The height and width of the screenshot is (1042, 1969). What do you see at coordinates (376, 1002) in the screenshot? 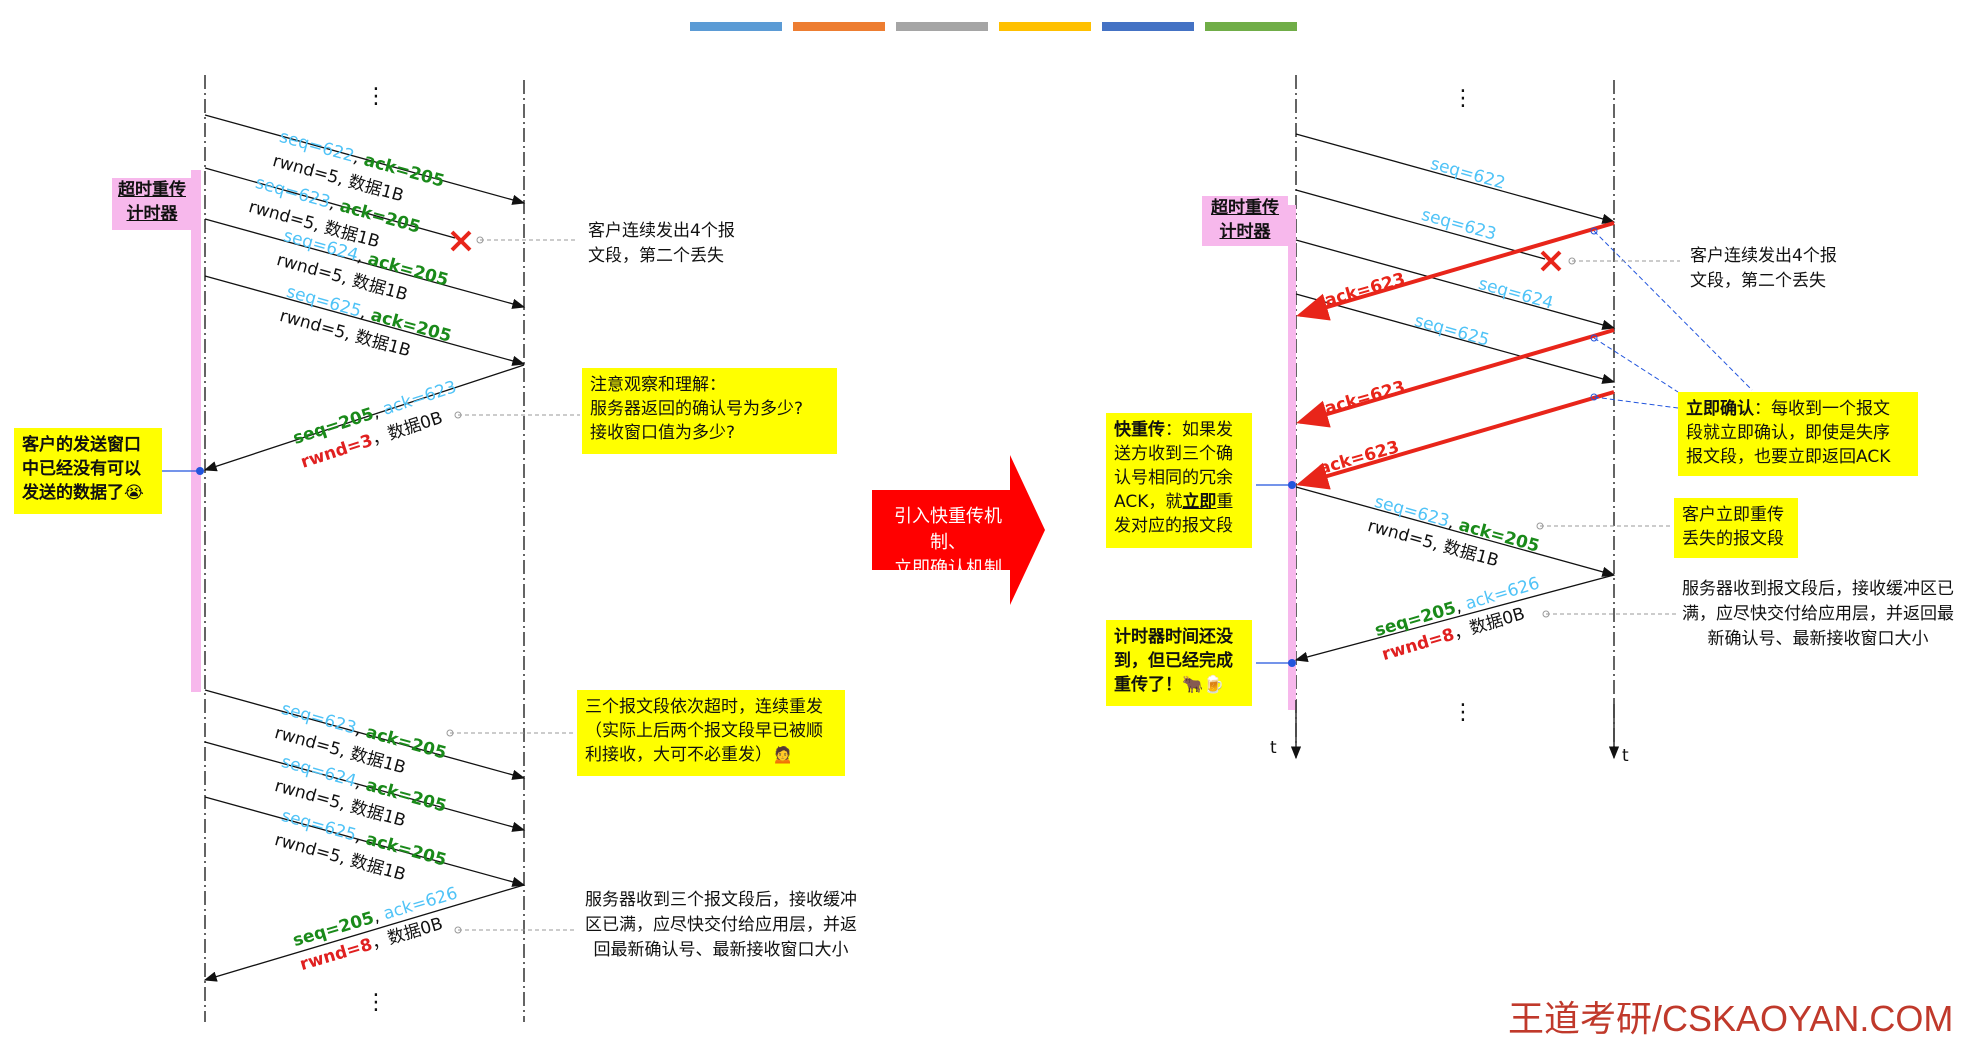
I see `left-ellipsis-bottom: ⋮` at bounding box center [376, 1002].